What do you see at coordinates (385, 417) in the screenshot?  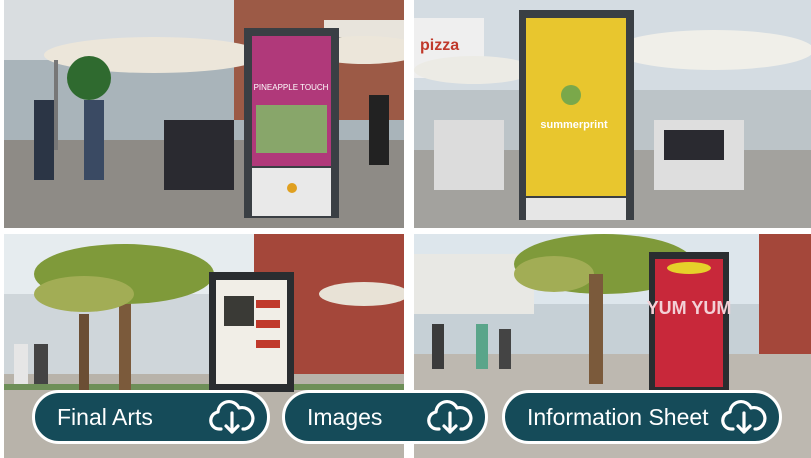 I see `images-download-button: Images` at bounding box center [385, 417].